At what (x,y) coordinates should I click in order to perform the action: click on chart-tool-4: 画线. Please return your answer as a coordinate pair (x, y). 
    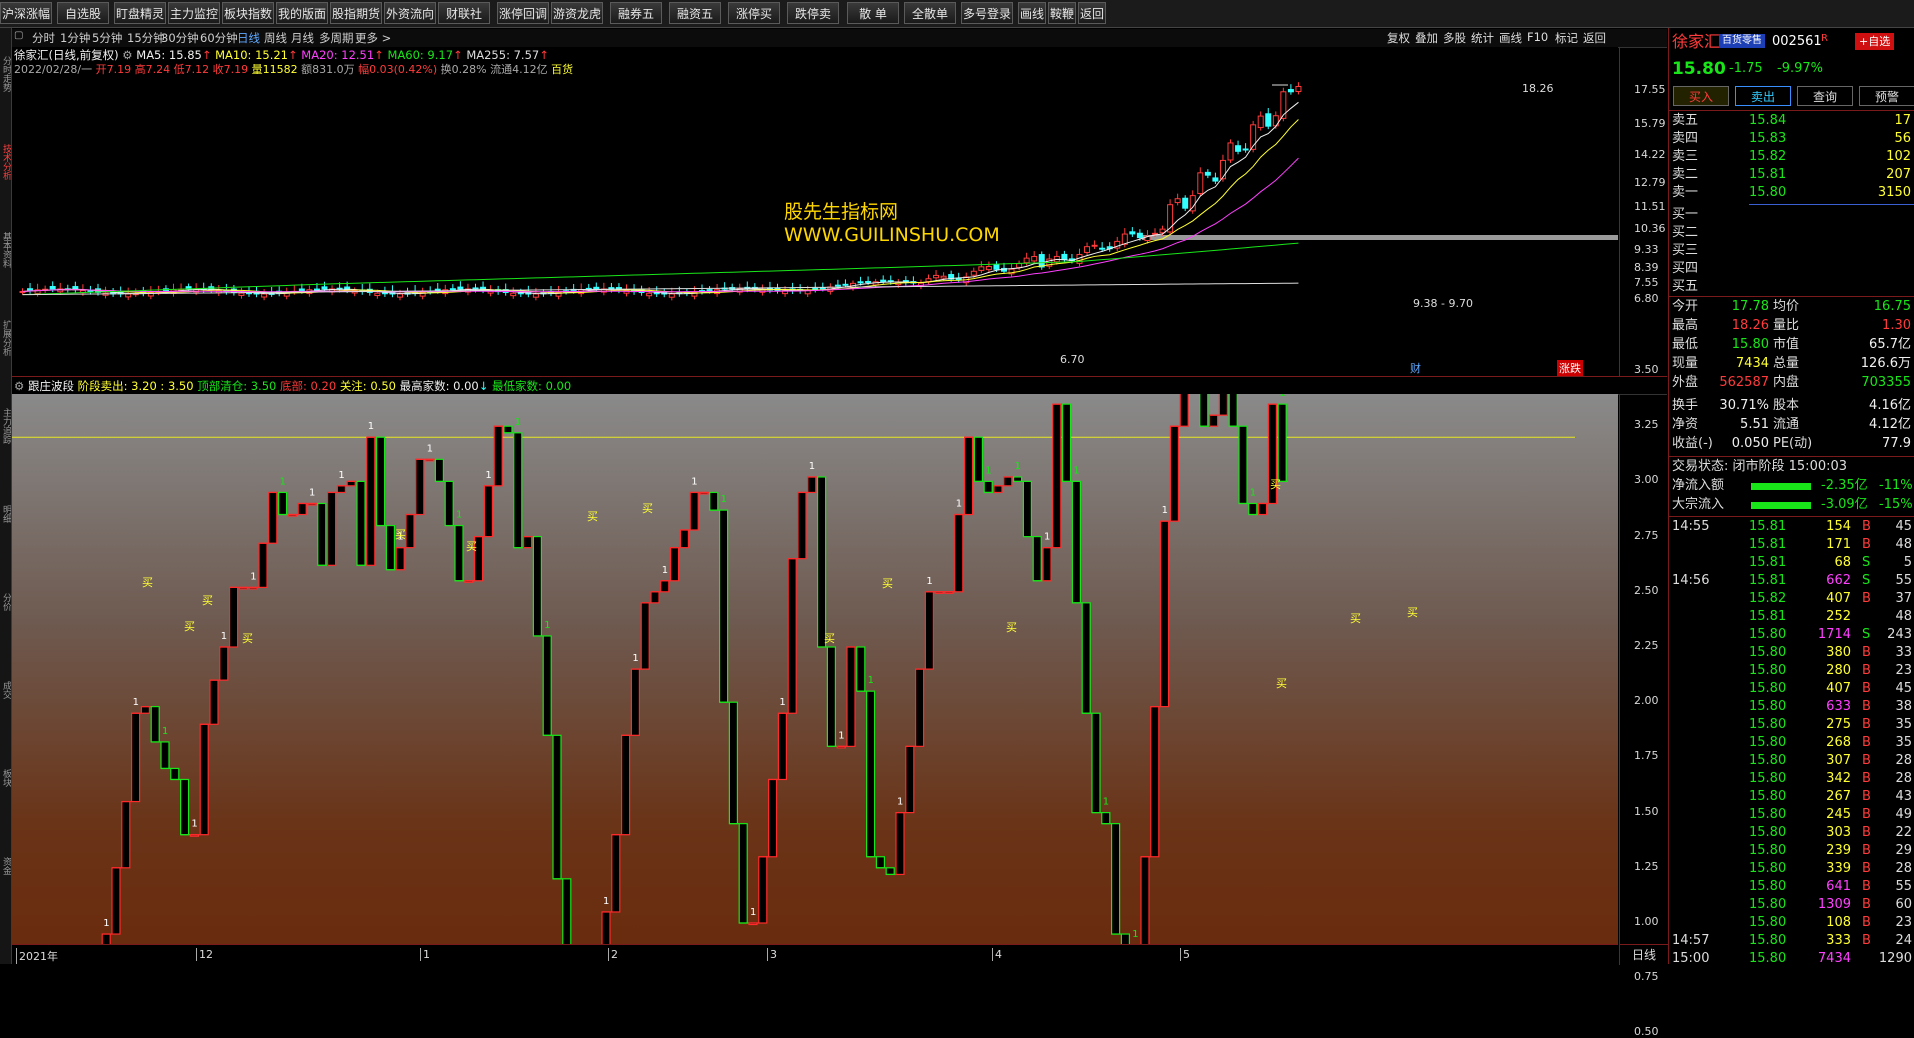
    Looking at the image, I should click on (1510, 38).